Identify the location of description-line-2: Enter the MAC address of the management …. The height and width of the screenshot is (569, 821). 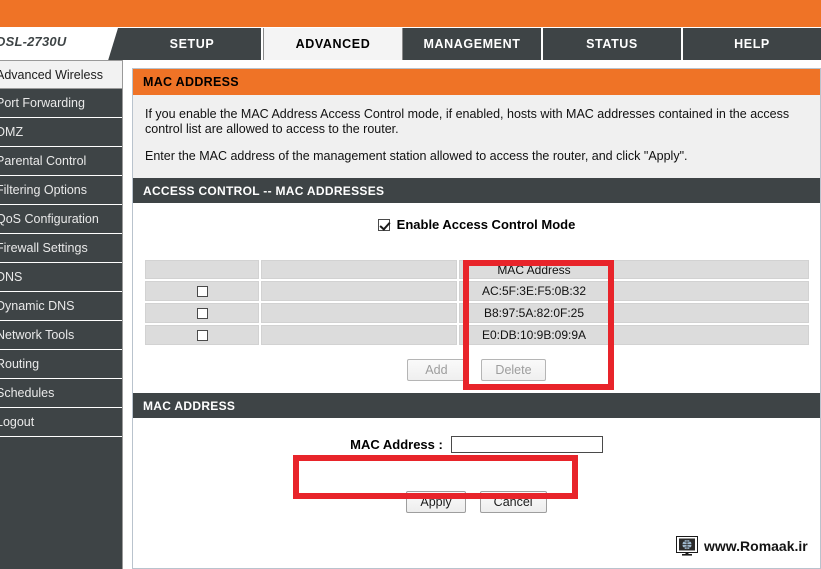
(416, 156).